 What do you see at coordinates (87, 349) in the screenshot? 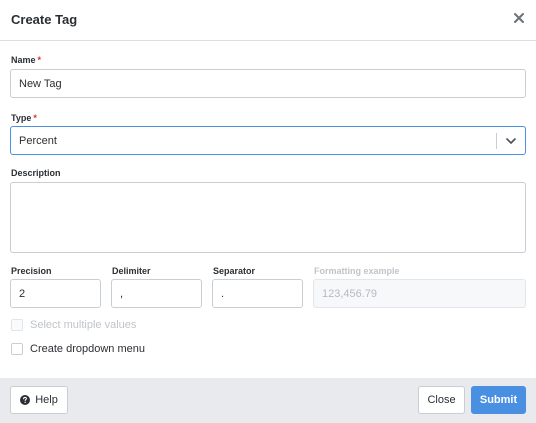
I see `create-dropdown-label: Create dropdown menu` at bounding box center [87, 349].